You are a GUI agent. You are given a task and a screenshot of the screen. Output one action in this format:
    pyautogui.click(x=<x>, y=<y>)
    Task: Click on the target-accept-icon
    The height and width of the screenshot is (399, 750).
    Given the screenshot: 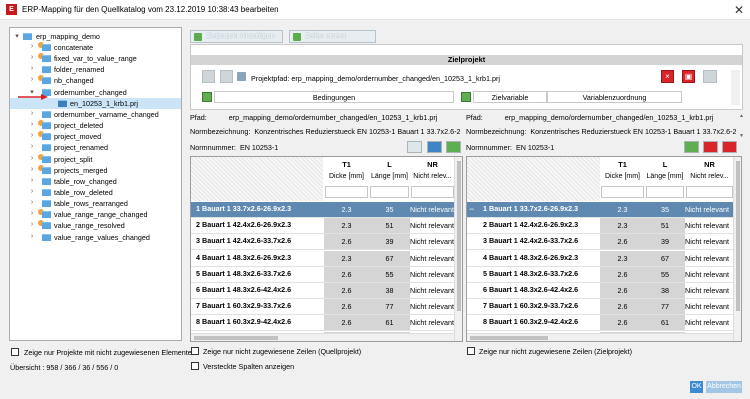 What is the action you would take?
    pyautogui.click(x=691, y=147)
    